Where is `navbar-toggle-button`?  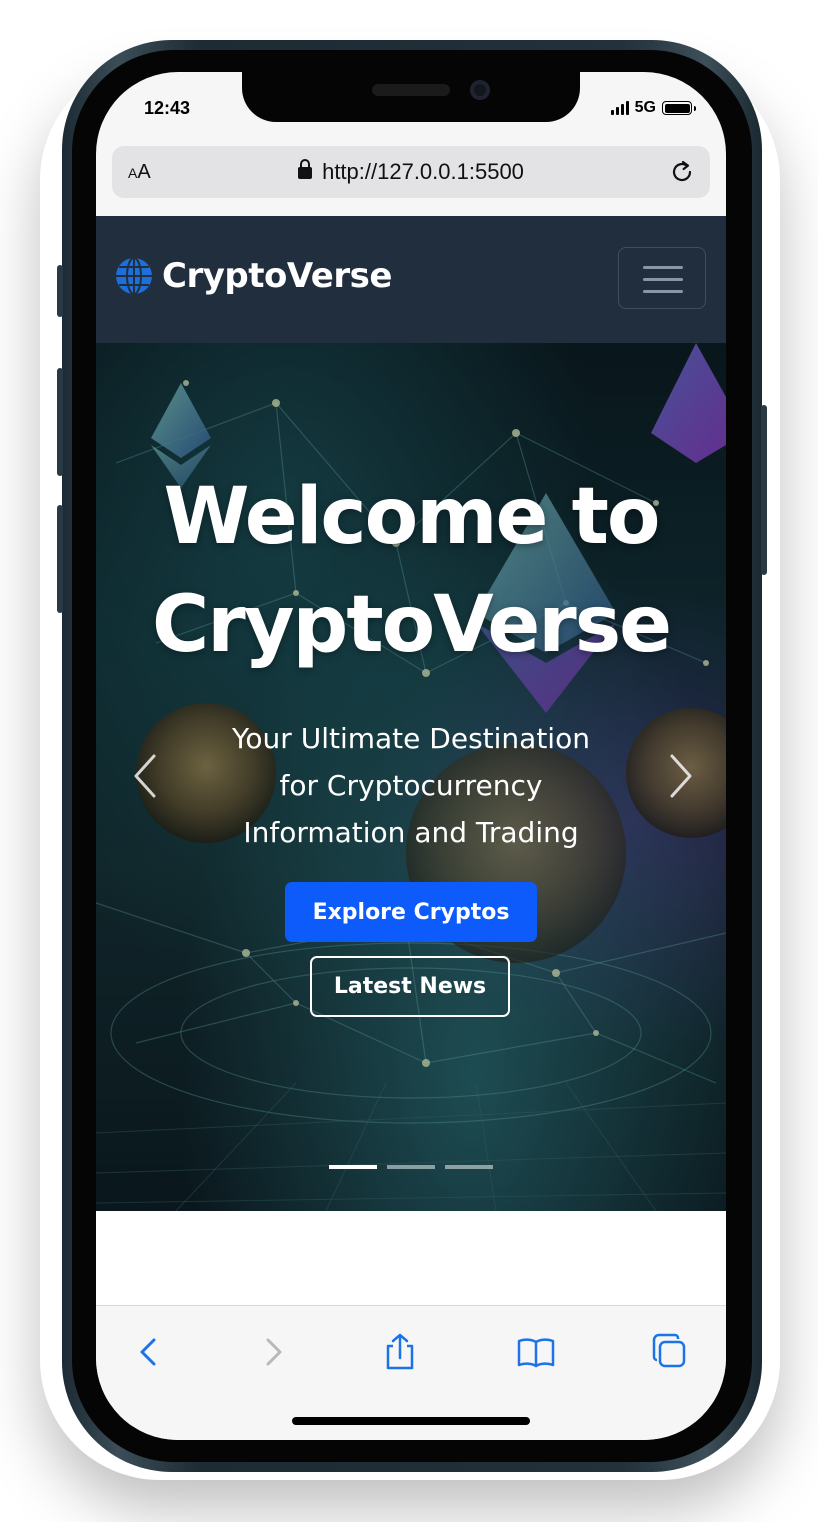 navbar-toggle-button is located at coordinates (662, 278).